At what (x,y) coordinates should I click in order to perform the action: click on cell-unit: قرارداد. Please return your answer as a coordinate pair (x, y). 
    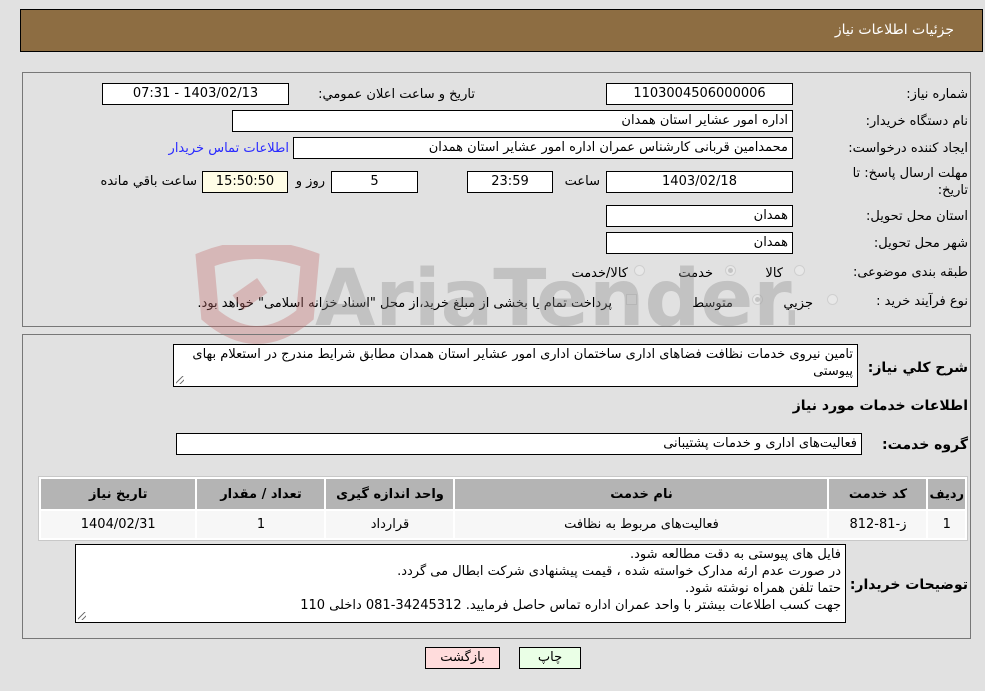
    Looking at the image, I should click on (390, 524).